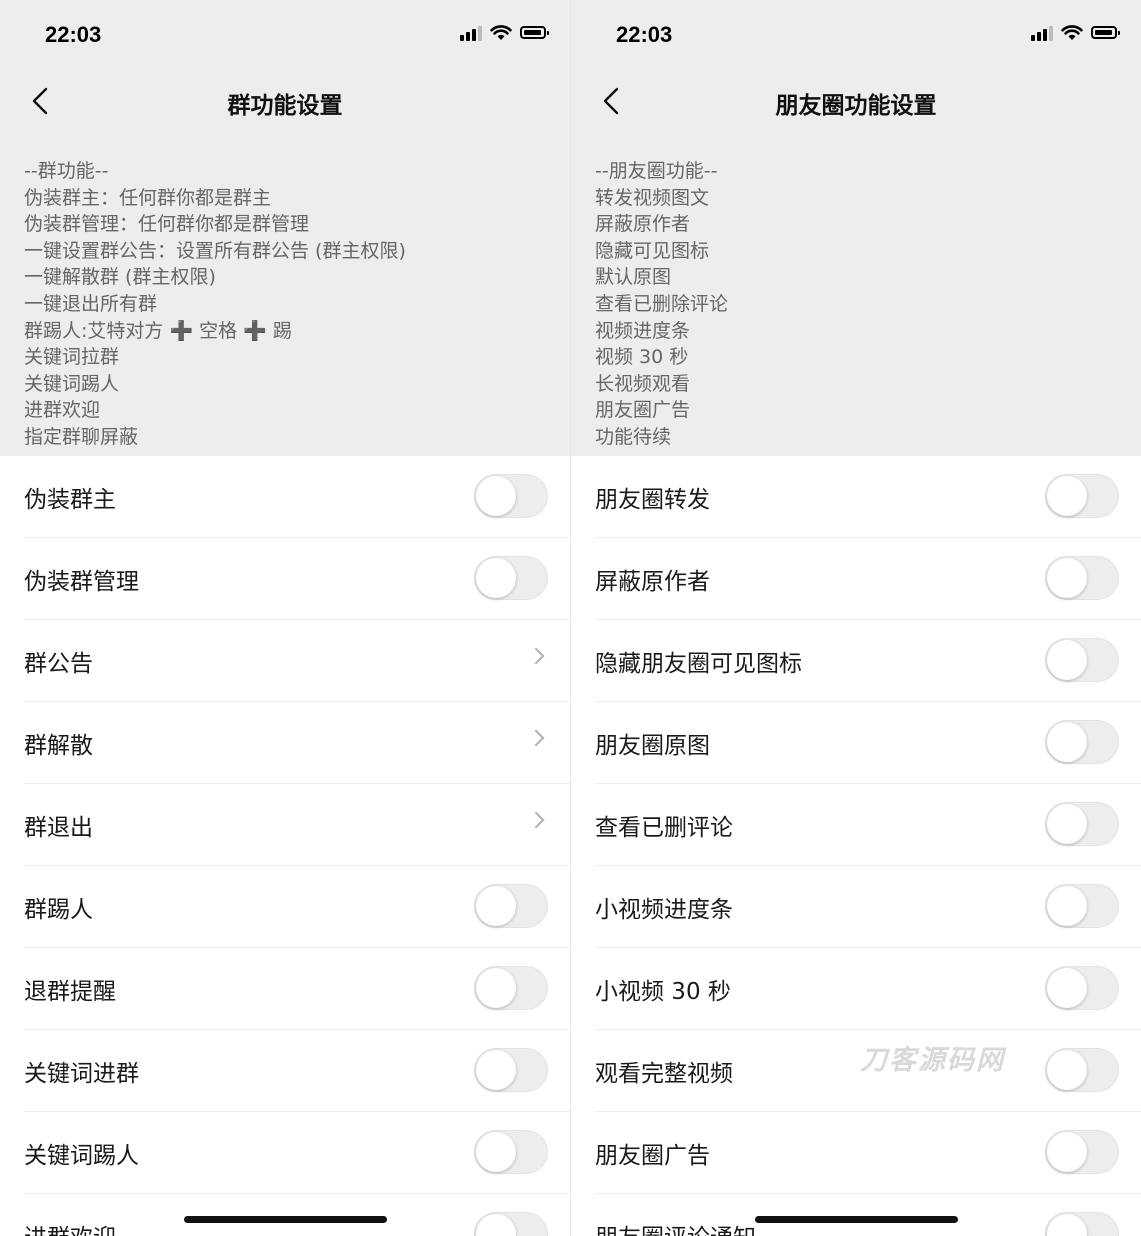 Image resolution: width=1141 pixels, height=1236 pixels. Describe the element at coordinates (643, 224) in the screenshot. I see `description-line: 屏蔽原作者` at that location.